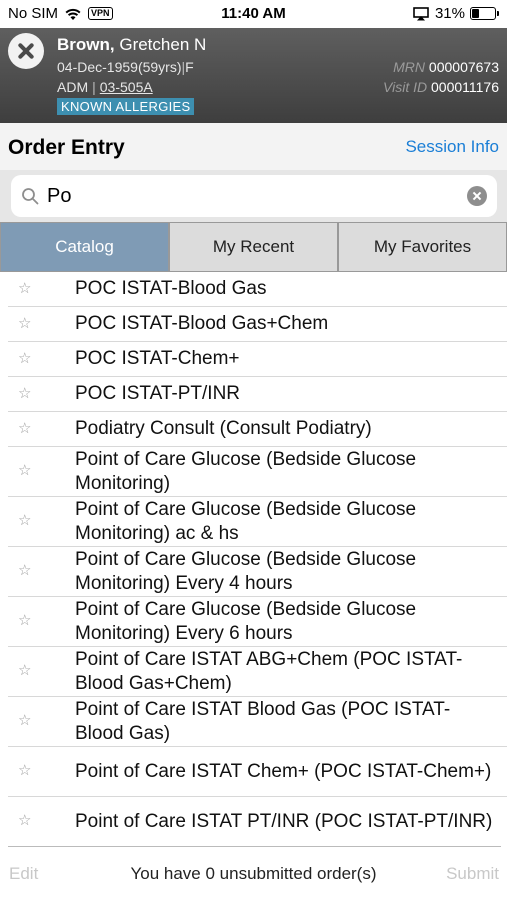  I want to click on search-input, so click(247, 196).